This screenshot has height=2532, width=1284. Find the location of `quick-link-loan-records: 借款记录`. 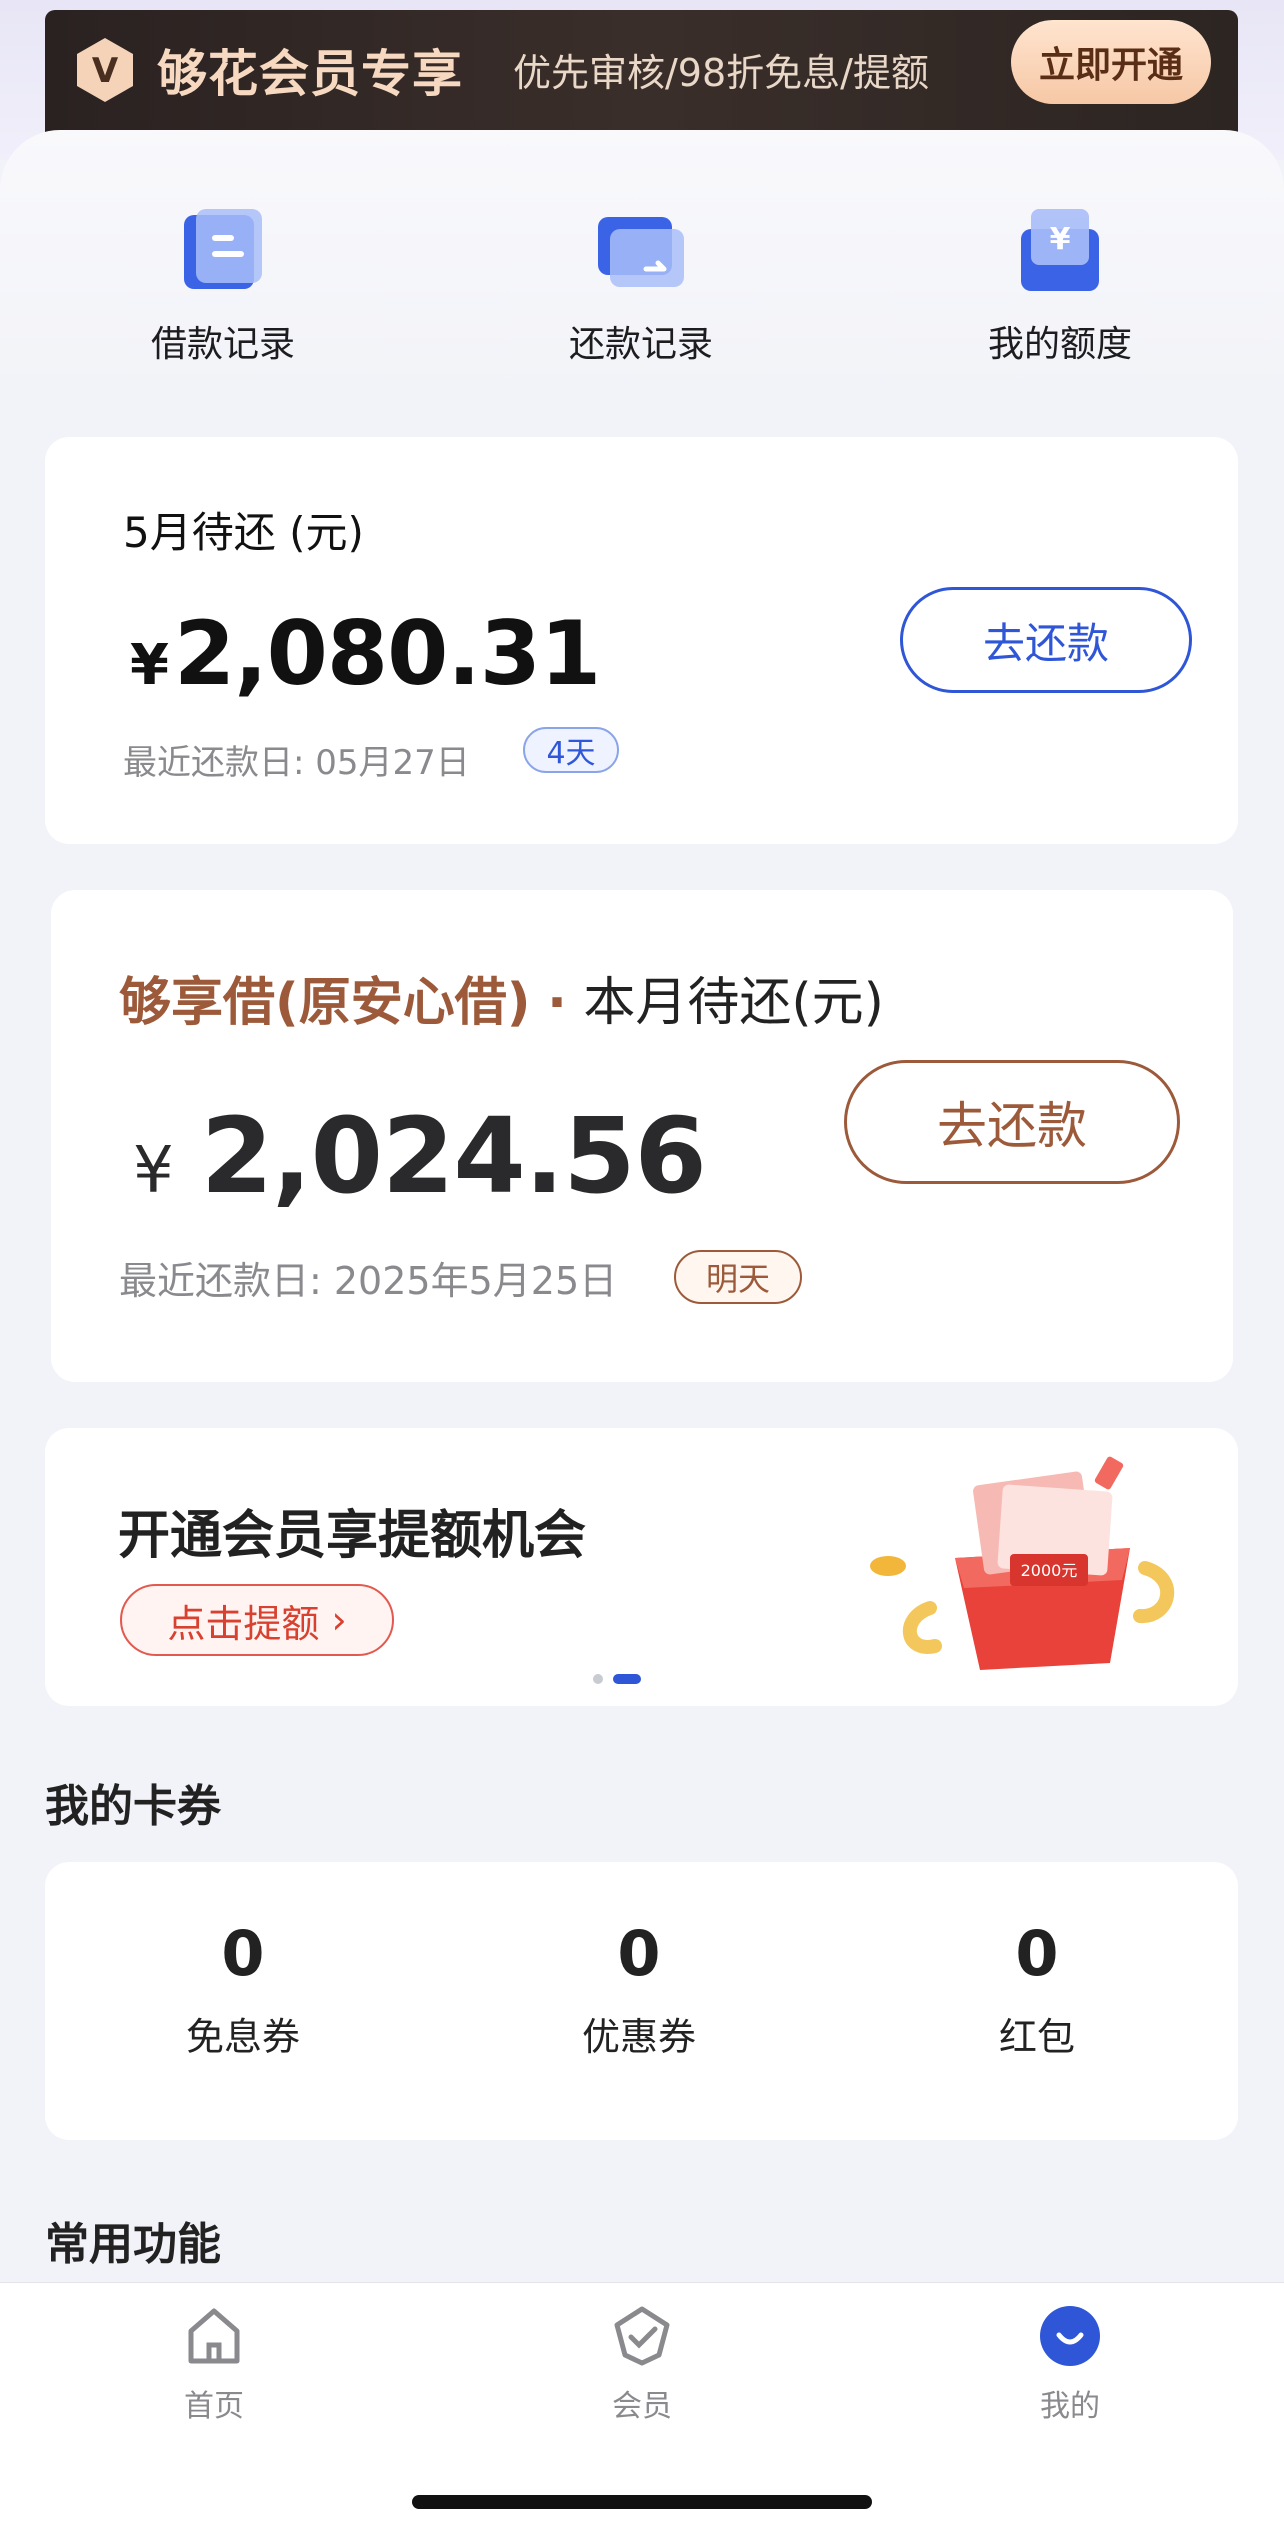

quick-link-loan-records: 借款记录 is located at coordinates (223, 286).